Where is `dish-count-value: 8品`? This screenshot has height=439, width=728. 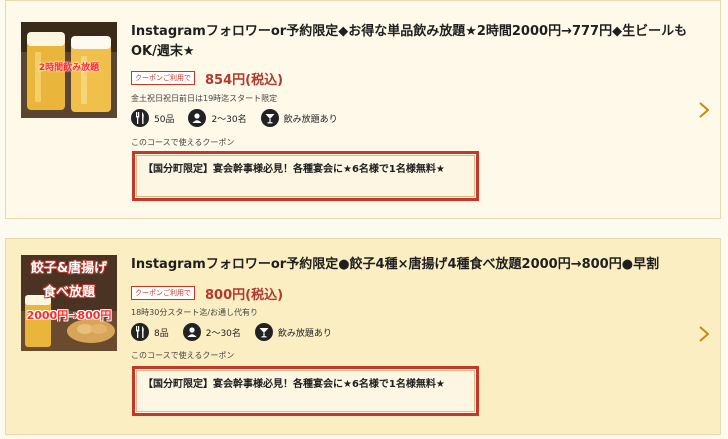 dish-count-value: 8品 is located at coordinates (161, 333).